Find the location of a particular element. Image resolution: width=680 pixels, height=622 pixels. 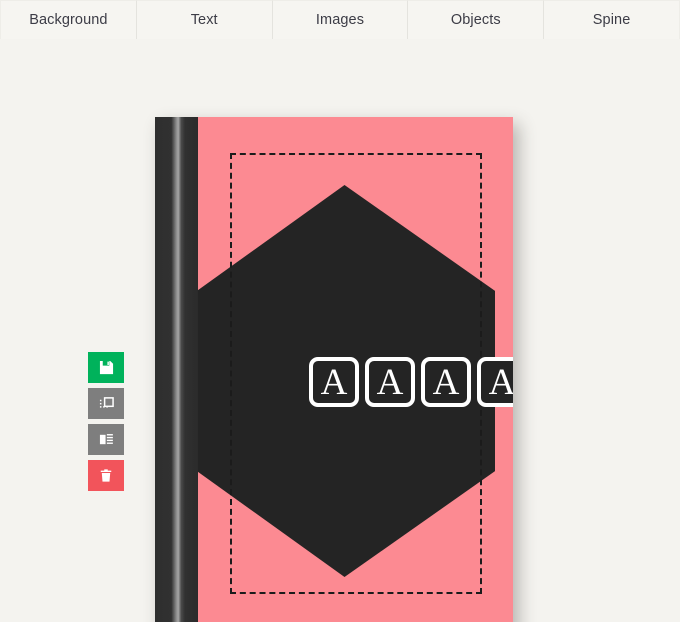

clone-icon is located at coordinates (106, 403).